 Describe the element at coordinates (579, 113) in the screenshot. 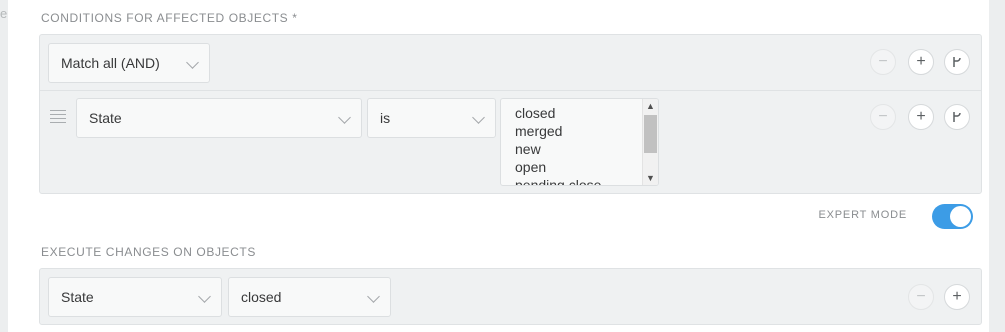

I see `listbox-option: closed` at that location.